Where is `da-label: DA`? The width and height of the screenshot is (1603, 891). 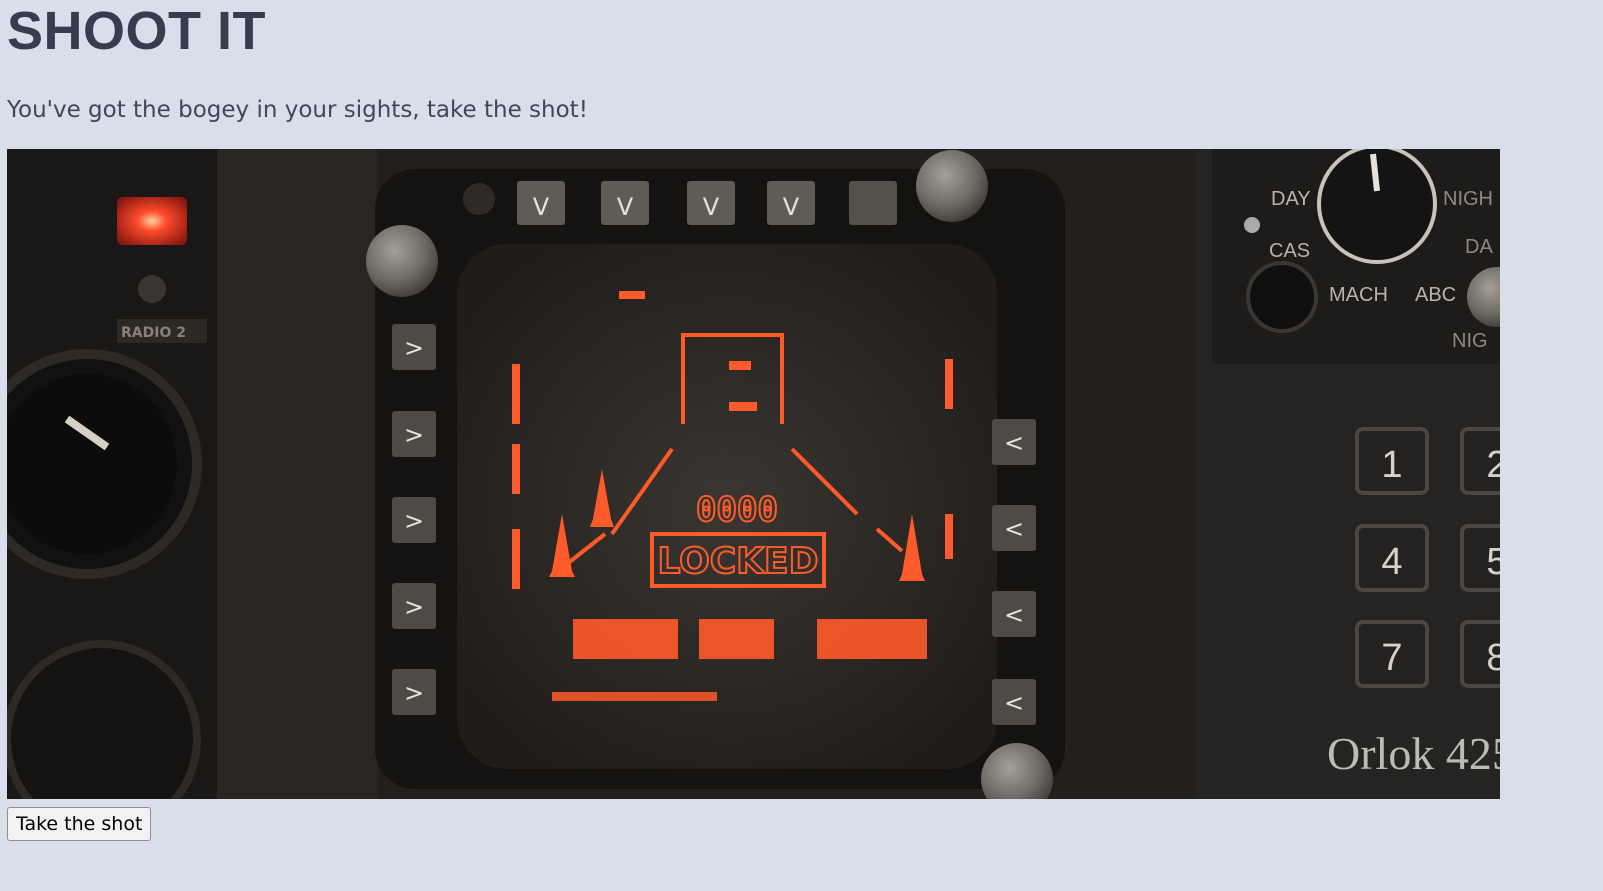 da-label: DA is located at coordinates (1479, 247).